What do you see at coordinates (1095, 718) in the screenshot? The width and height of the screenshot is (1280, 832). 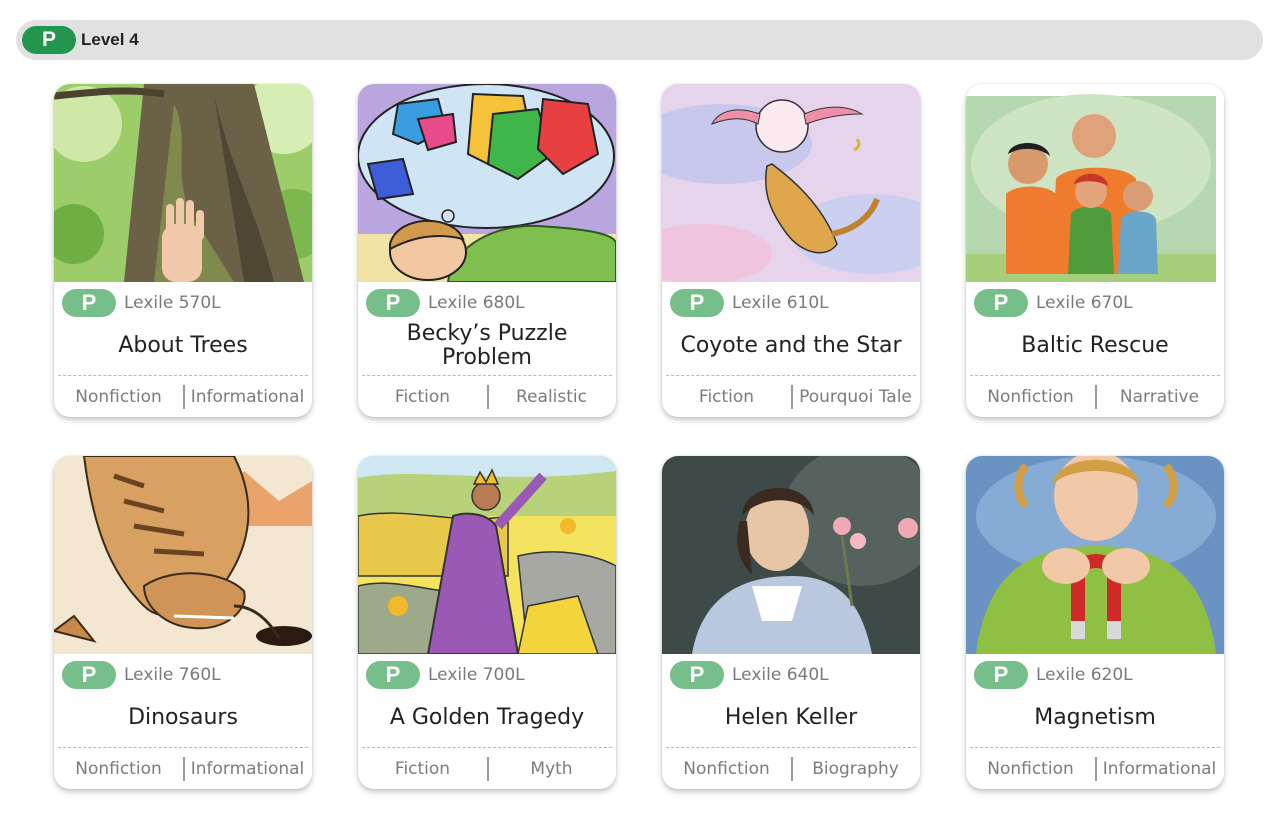 I see `book-title: Magnetism` at bounding box center [1095, 718].